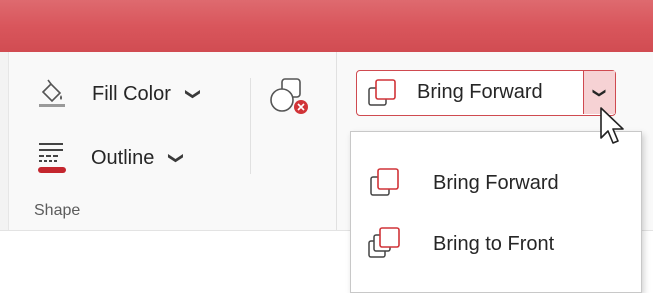  I want to click on group-separator, so click(250, 126).